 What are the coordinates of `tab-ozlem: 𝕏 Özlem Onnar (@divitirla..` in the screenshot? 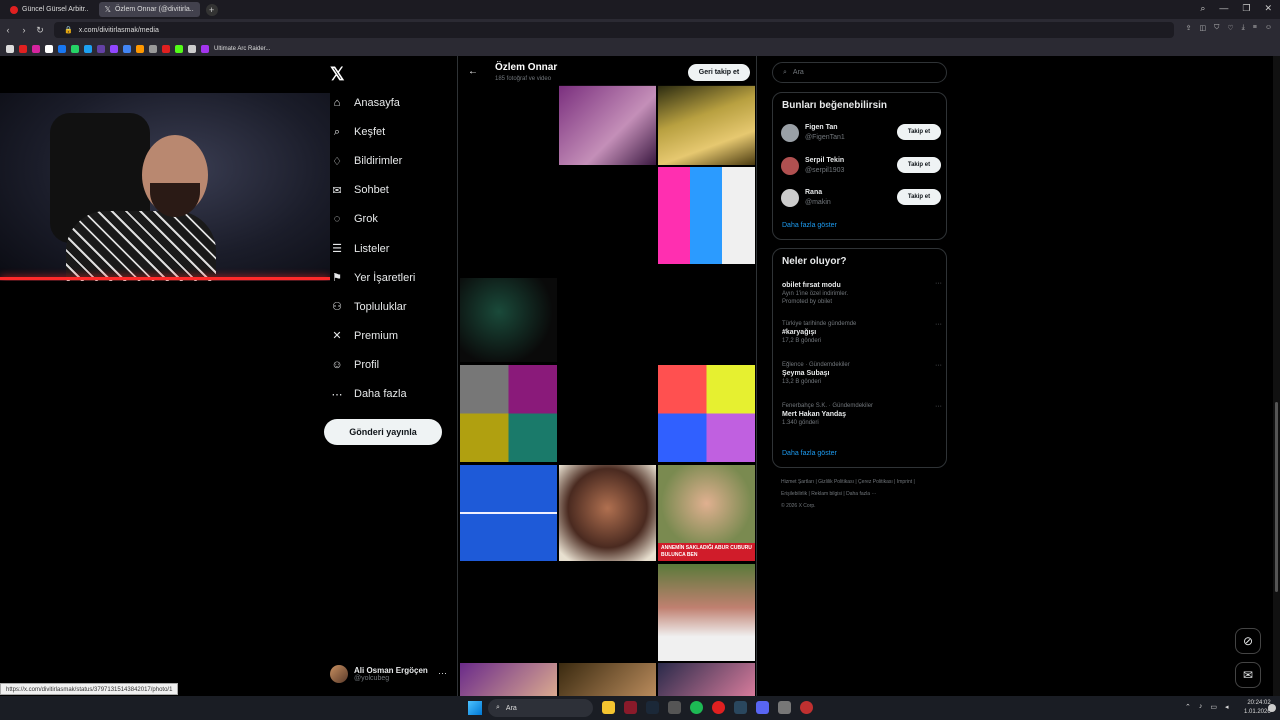 It's located at (149, 9).